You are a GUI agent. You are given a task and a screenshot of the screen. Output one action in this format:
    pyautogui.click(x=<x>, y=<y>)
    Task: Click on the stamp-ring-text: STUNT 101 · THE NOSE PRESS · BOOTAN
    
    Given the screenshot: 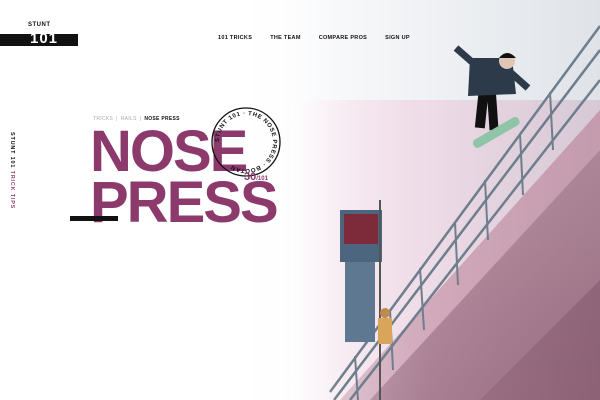 What is the action you would take?
    pyautogui.click(x=245, y=142)
    